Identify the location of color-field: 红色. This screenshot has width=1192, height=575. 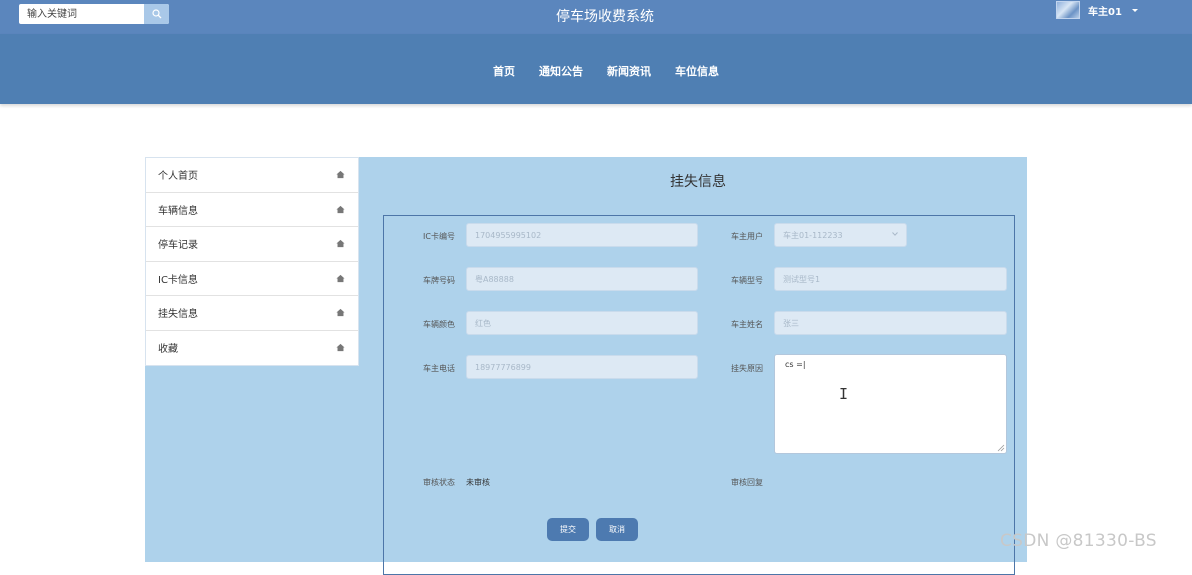
(582, 323).